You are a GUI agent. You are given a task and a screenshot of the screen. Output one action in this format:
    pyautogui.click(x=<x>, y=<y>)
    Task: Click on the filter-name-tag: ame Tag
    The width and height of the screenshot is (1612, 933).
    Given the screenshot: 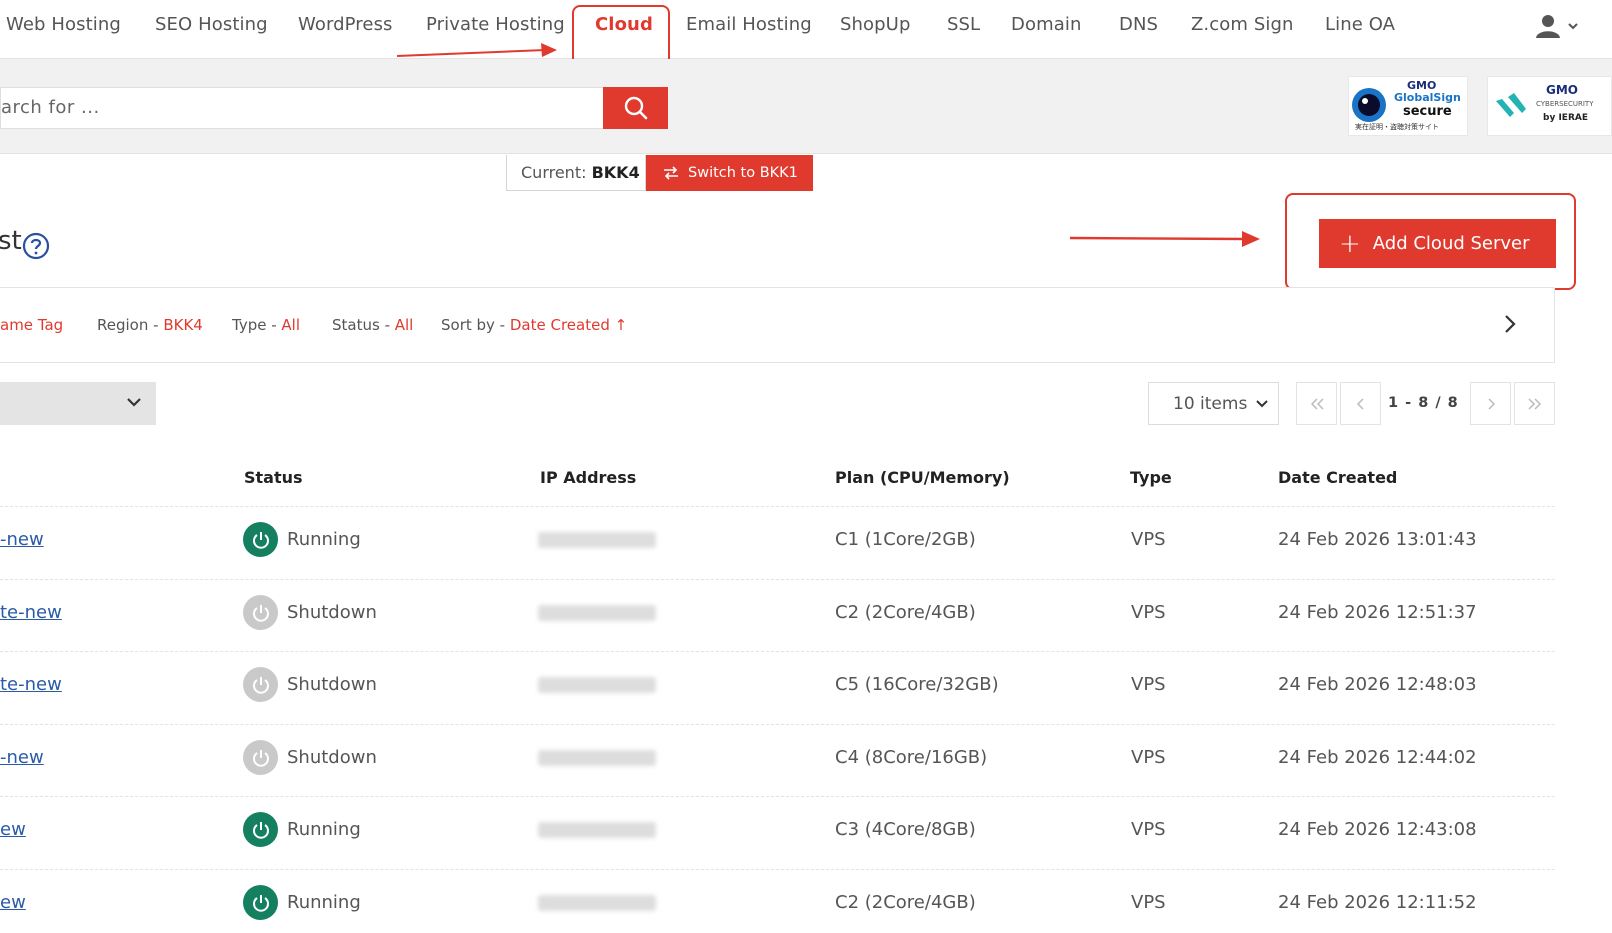 What is the action you would take?
    pyautogui.click(x=31, y=325)
    